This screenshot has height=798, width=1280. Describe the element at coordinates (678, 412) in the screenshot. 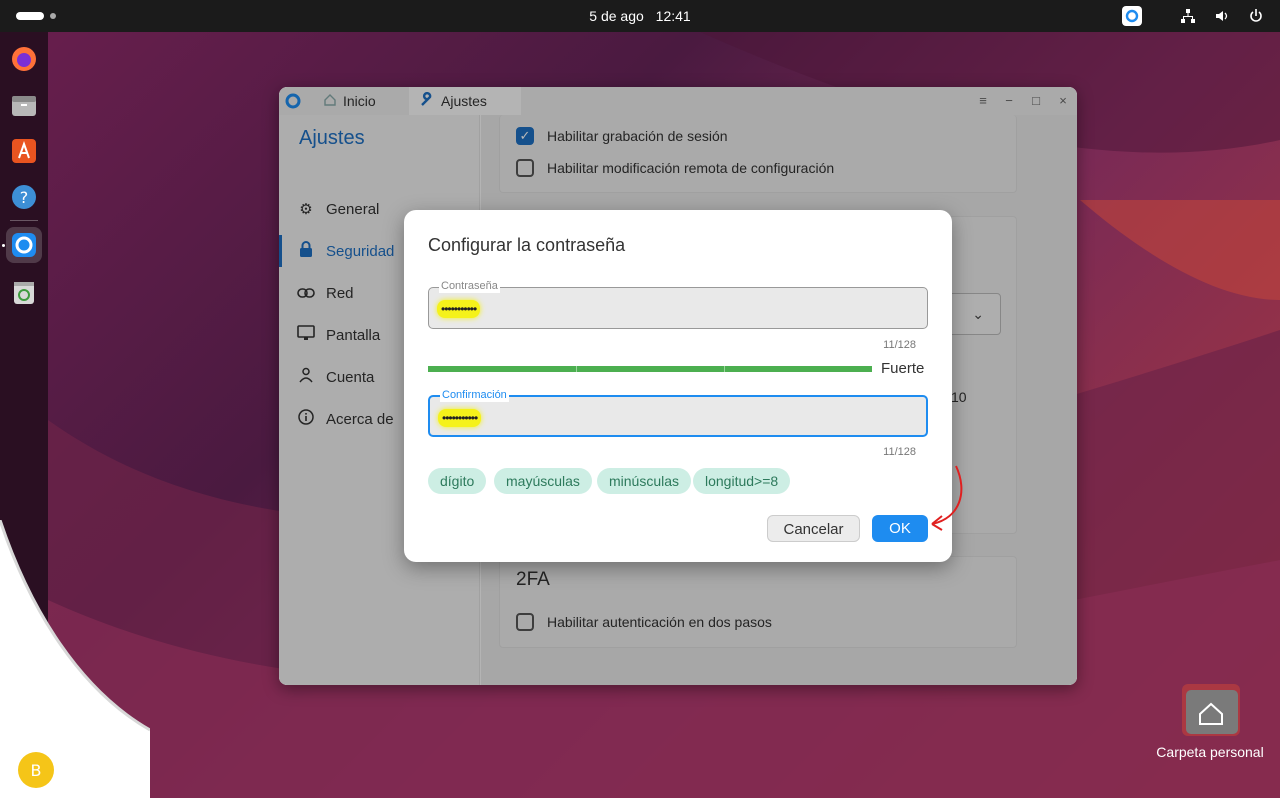

I see `confirmation-field: Confirmación •••••••••••` at that location.